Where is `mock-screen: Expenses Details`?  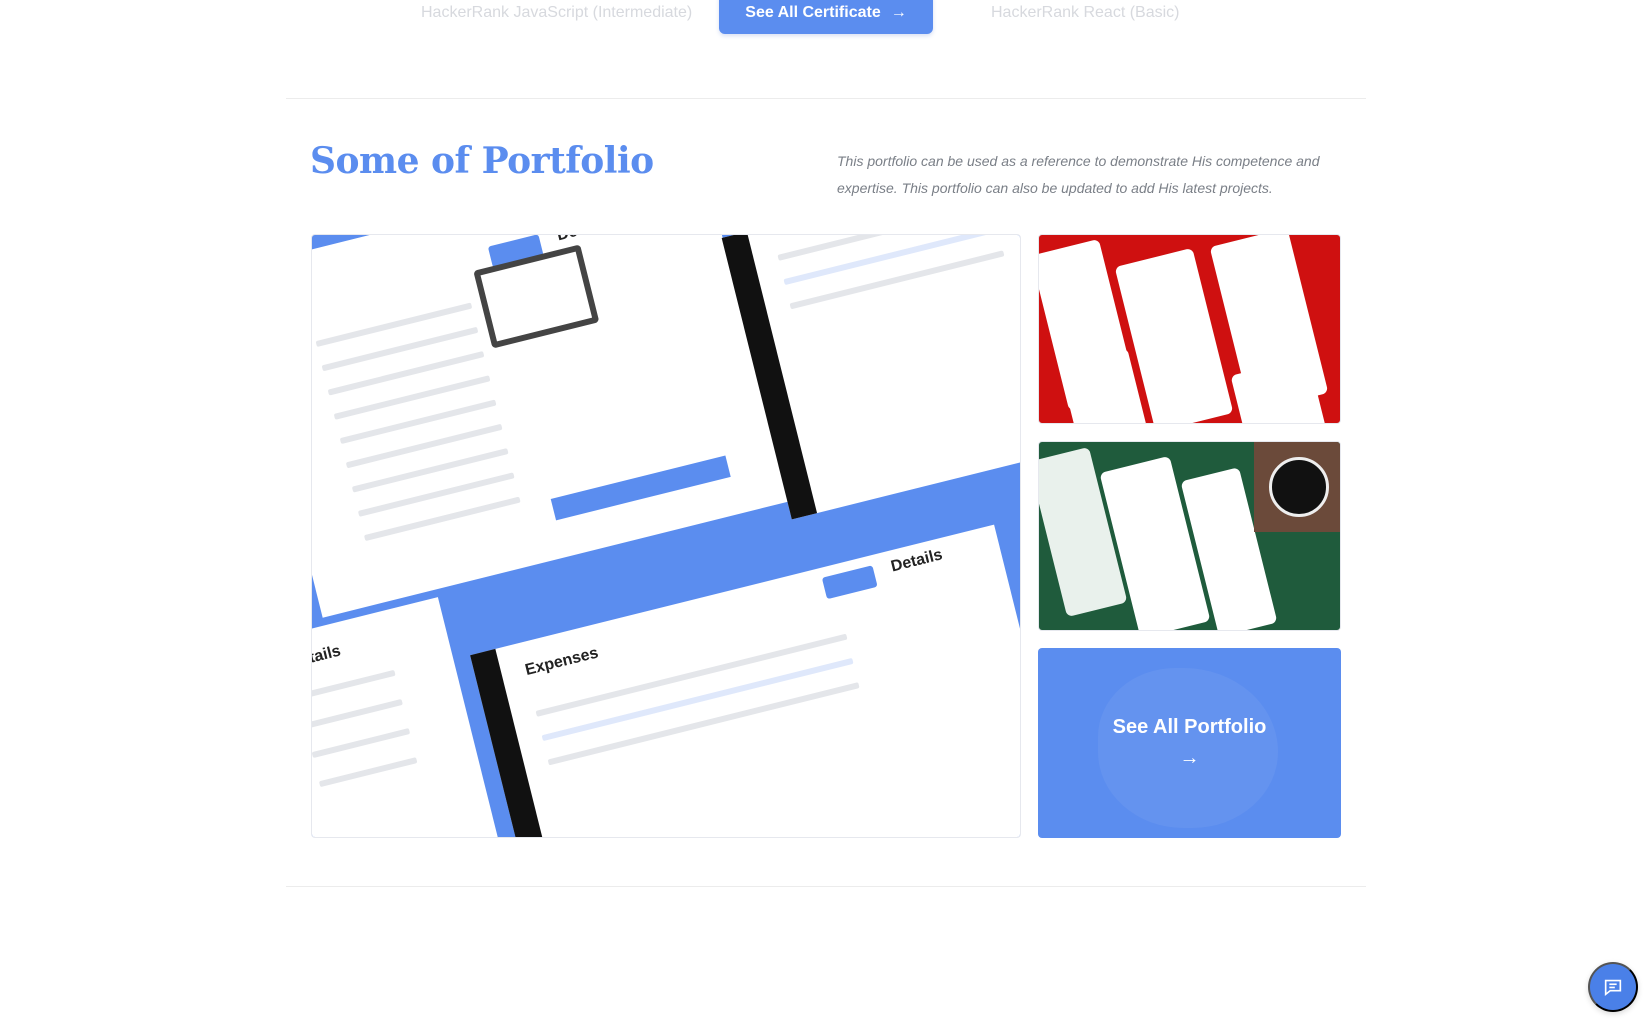
mock-screen: Expenses Details is located at coordinates (745, 680).